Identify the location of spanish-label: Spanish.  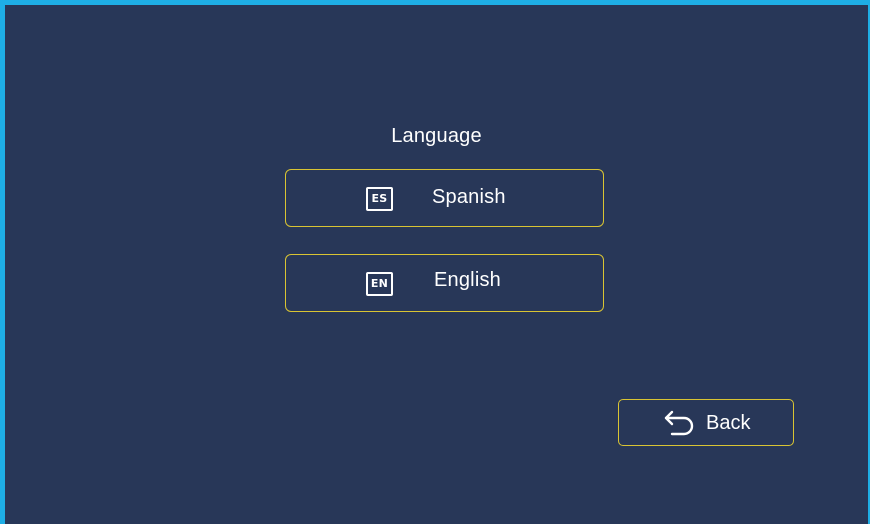
(469, 197).